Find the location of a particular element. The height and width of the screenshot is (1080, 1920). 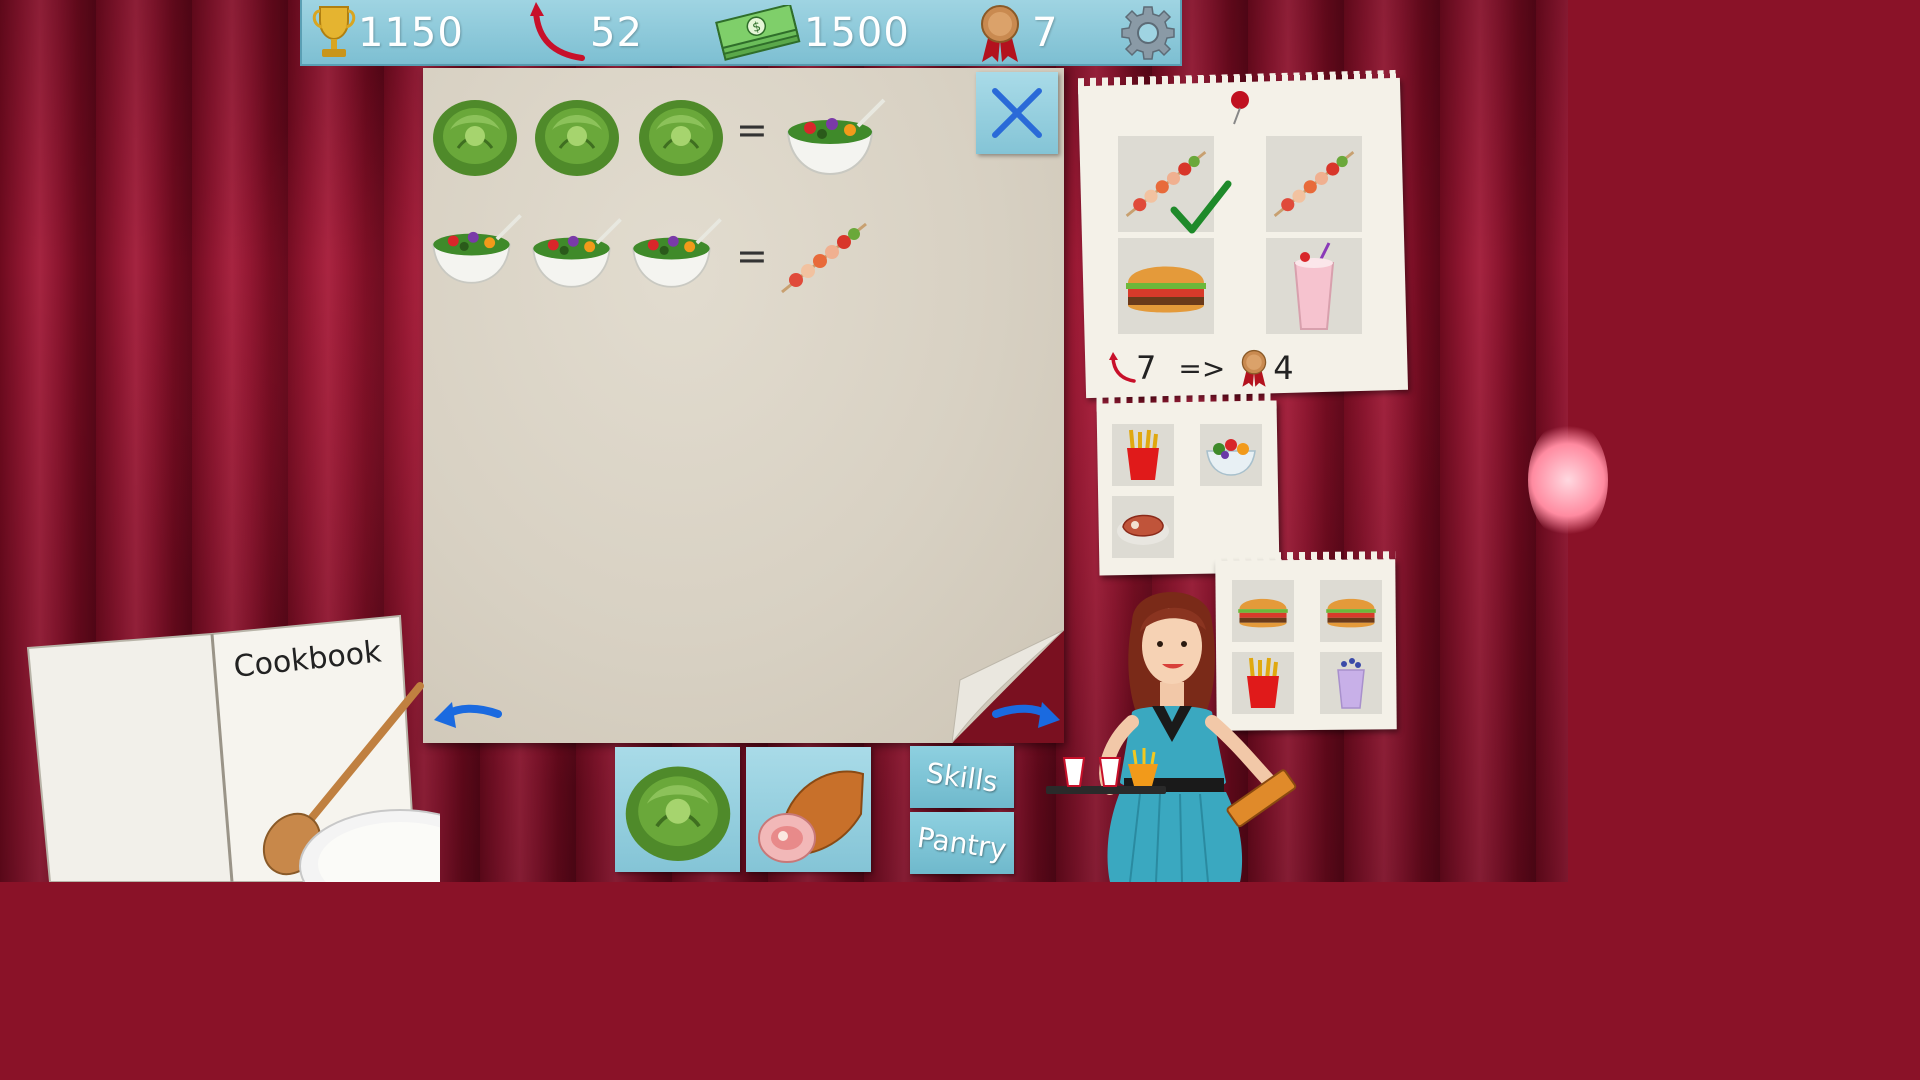

close-button is located at coordinates (1017, 113).